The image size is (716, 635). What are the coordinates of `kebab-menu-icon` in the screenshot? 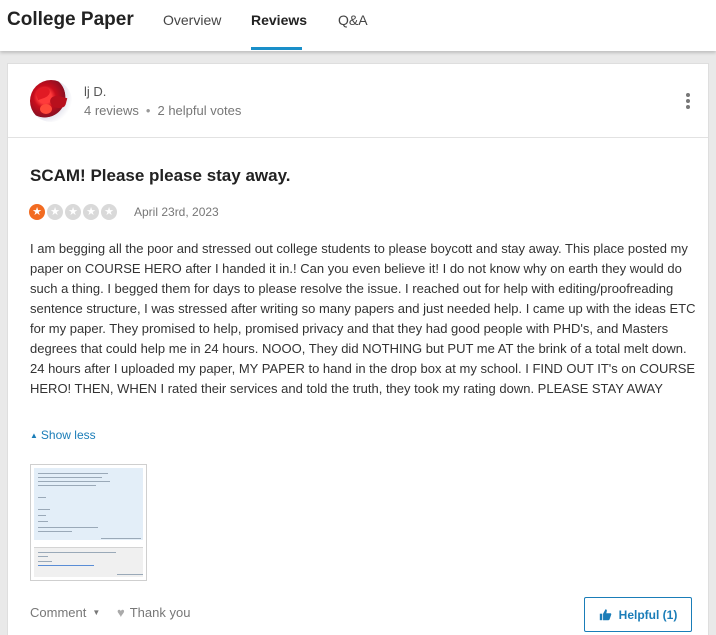 It's located at (688, 101).